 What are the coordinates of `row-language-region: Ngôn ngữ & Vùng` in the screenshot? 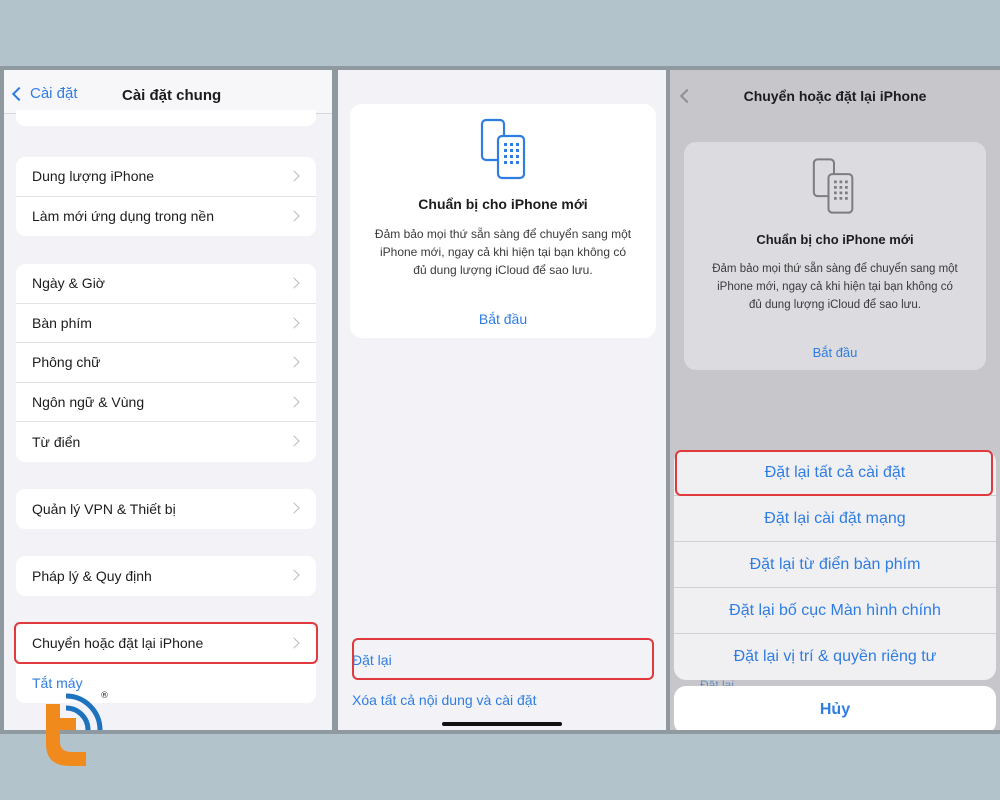 It's located at (166, 402).